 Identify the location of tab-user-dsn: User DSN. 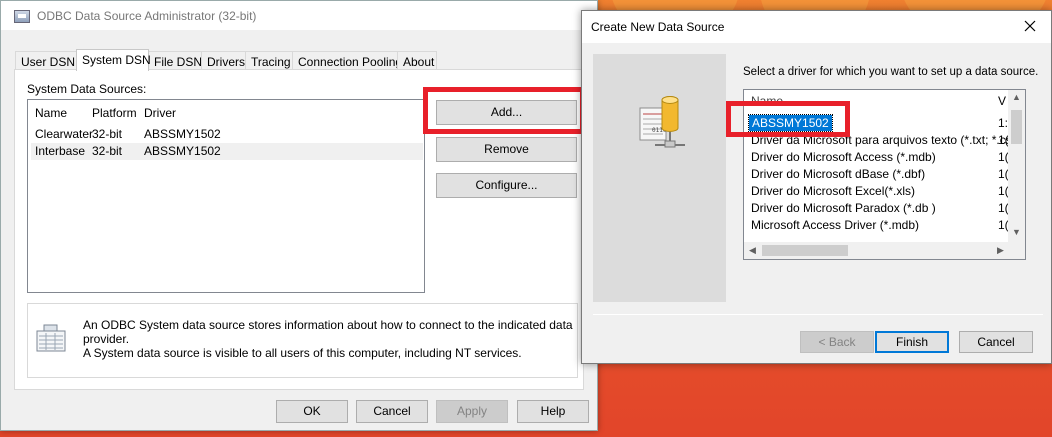
(46, 60).